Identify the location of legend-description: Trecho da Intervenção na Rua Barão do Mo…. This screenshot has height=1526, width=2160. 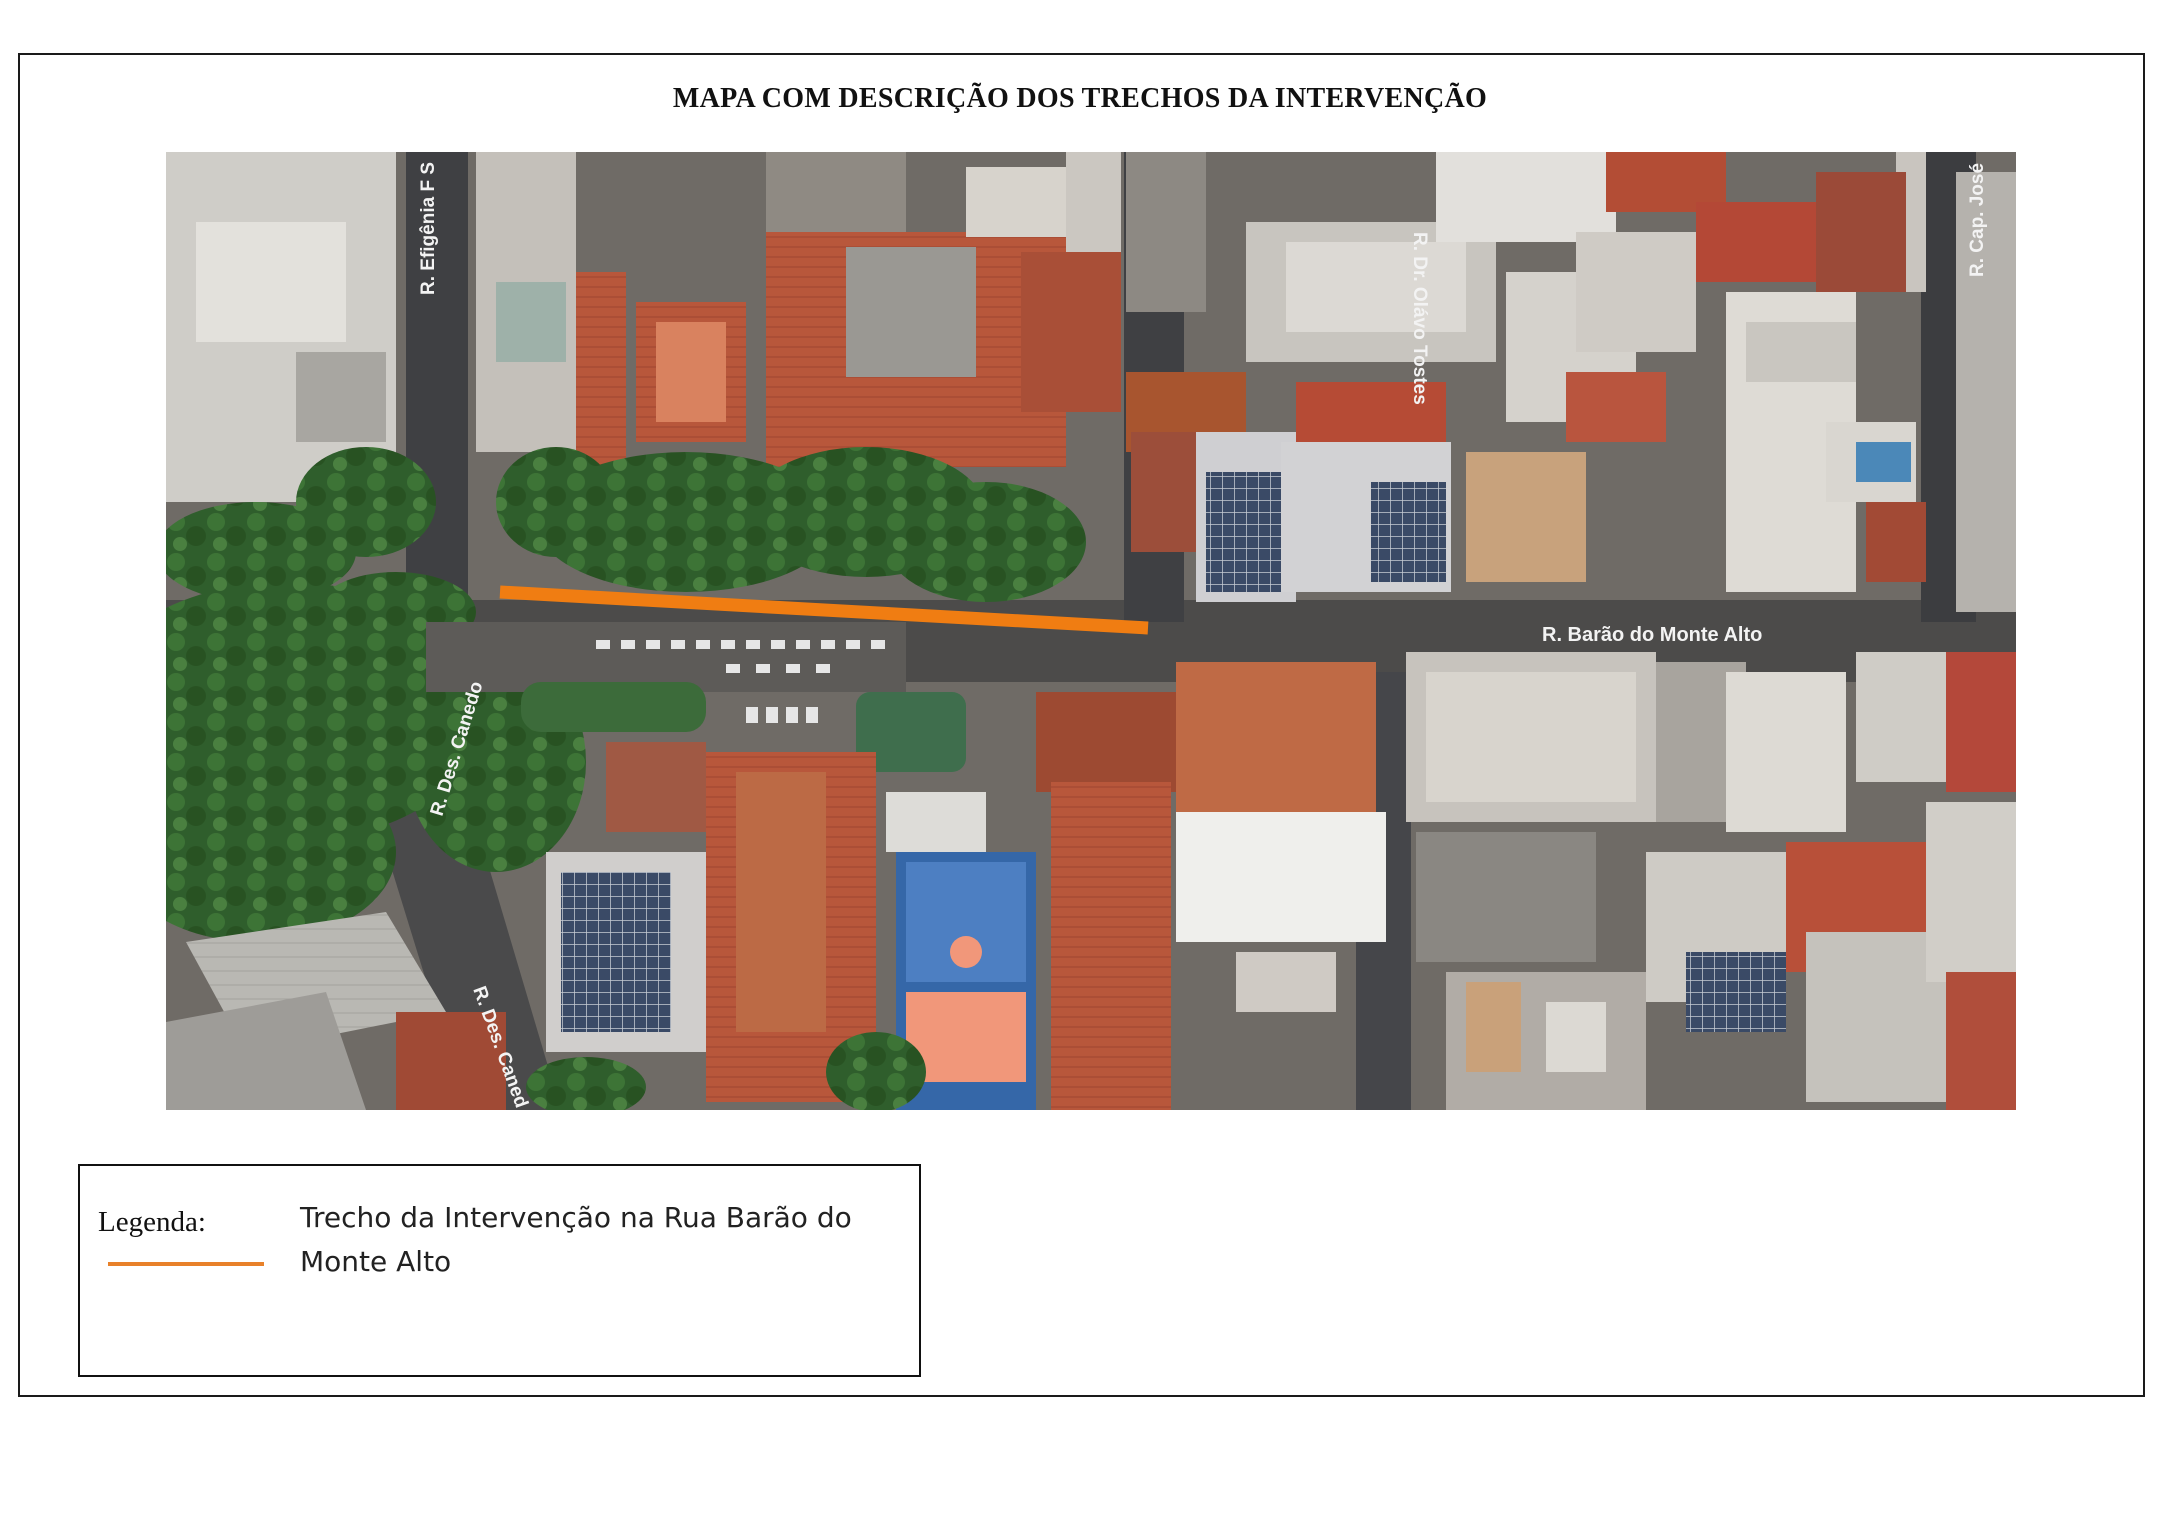
(576, 1239).